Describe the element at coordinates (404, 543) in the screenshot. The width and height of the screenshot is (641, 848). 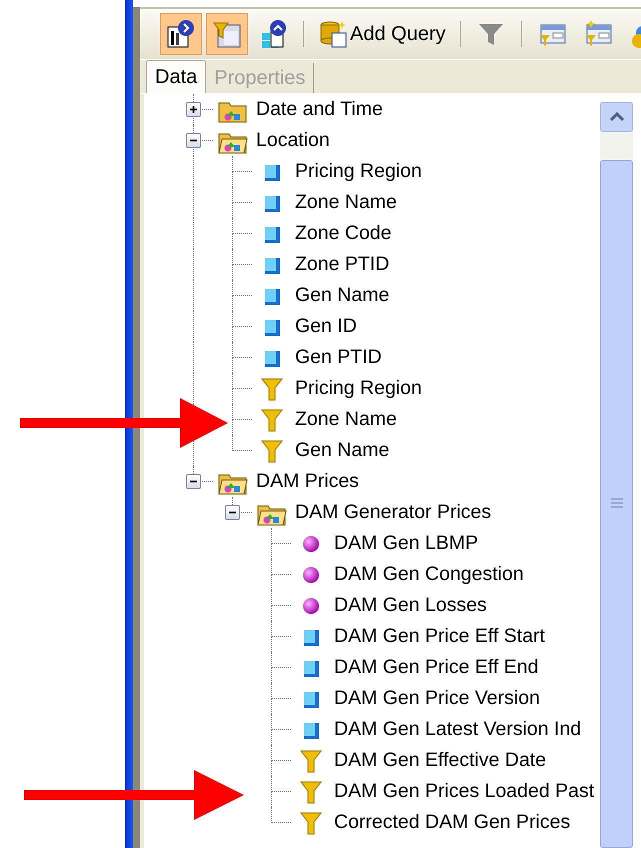
I see `tree-item: DAM Gen LBMP` at that location.